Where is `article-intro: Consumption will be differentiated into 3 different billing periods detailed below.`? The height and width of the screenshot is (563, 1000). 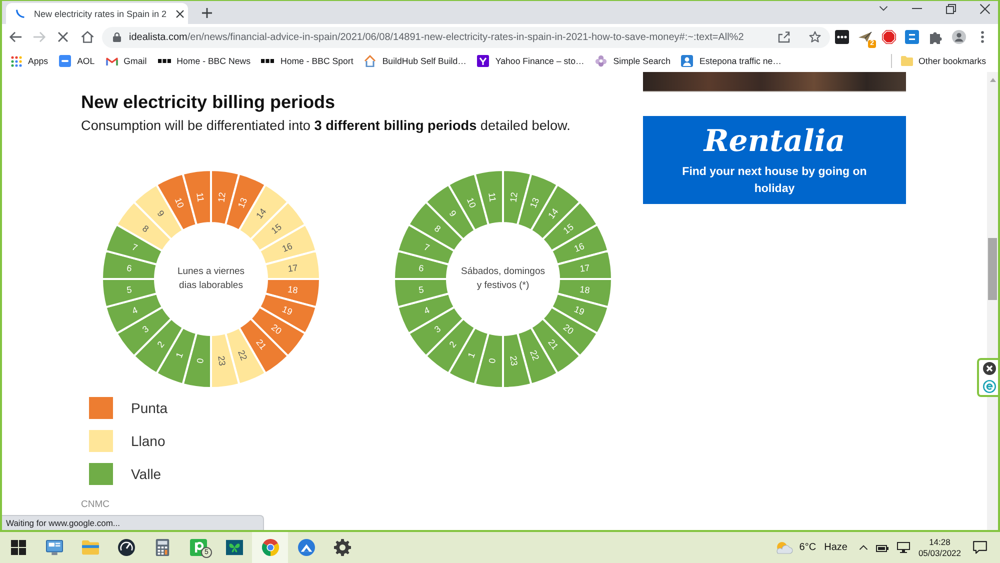
article-intro: Consumption will be differentiated into 3 different billing periods detailed below. is located at coordinates (326, 126).